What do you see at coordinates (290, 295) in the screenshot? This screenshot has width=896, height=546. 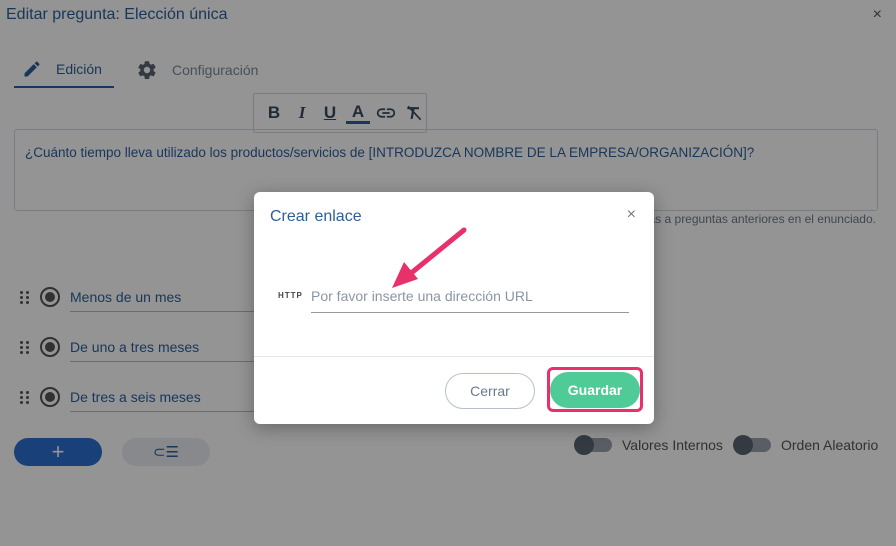 I see `http-prefix-label: HTTP` at bounding box center [290, 295].